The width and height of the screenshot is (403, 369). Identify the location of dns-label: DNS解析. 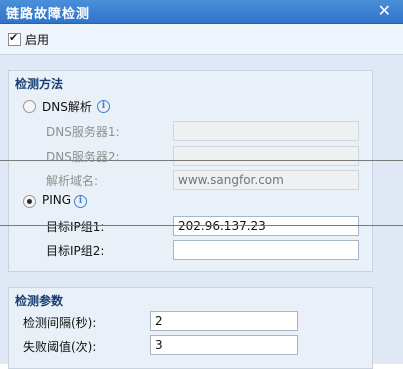
(67, 107).